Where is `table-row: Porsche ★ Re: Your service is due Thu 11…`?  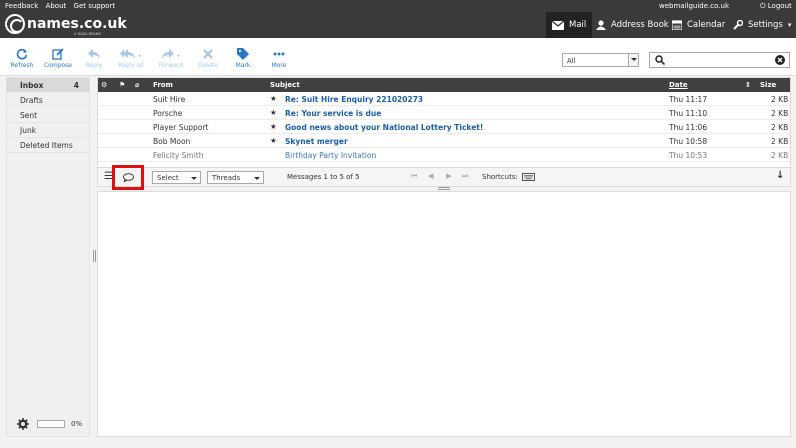 table-row: Porsche ★ Re: Your service is due Thu 11… is located at coordinates (444, 113).